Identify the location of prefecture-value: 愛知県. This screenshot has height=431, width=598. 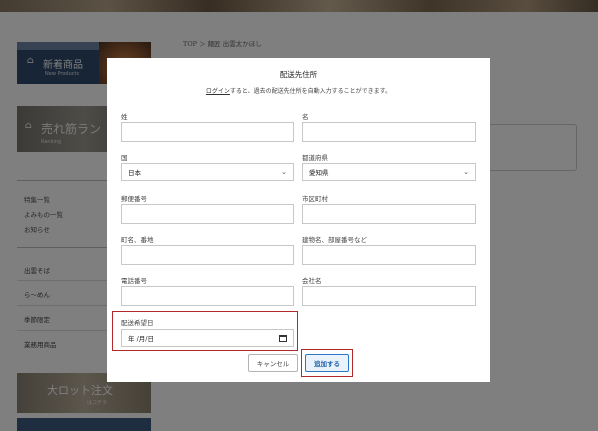
(319, 173).